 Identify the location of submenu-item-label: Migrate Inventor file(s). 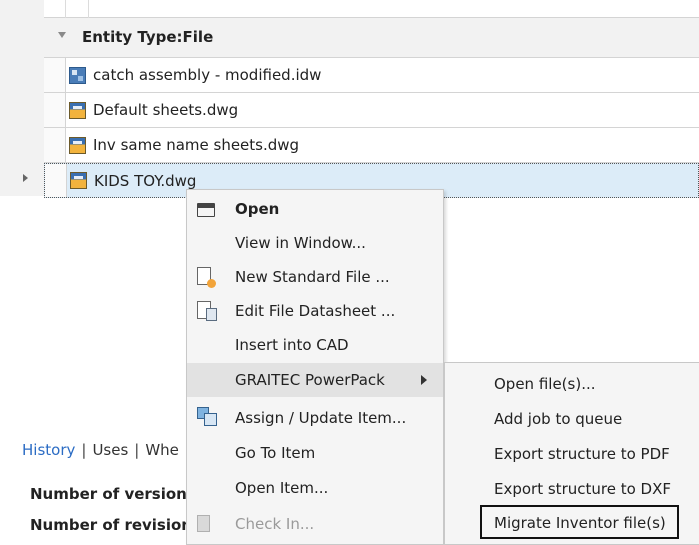
(580, 523).